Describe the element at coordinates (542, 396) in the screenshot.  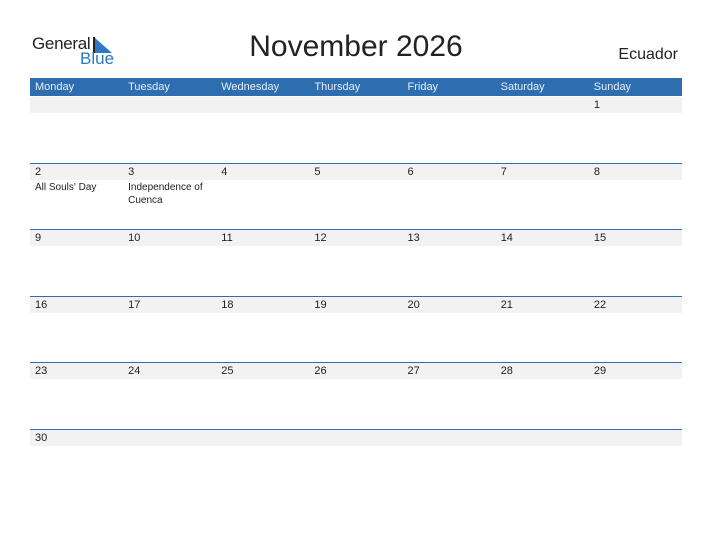
I see `day-cell: 28` at that location.